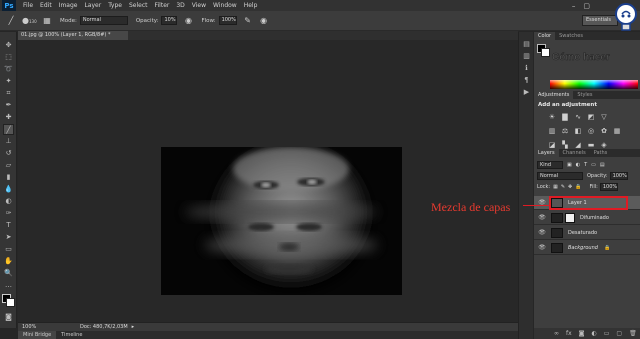 This screenshot has width=640, height=339. Describe the element at coordinates (552, 145) in the screenshot. I see `invert-icon: ◪` at that location.